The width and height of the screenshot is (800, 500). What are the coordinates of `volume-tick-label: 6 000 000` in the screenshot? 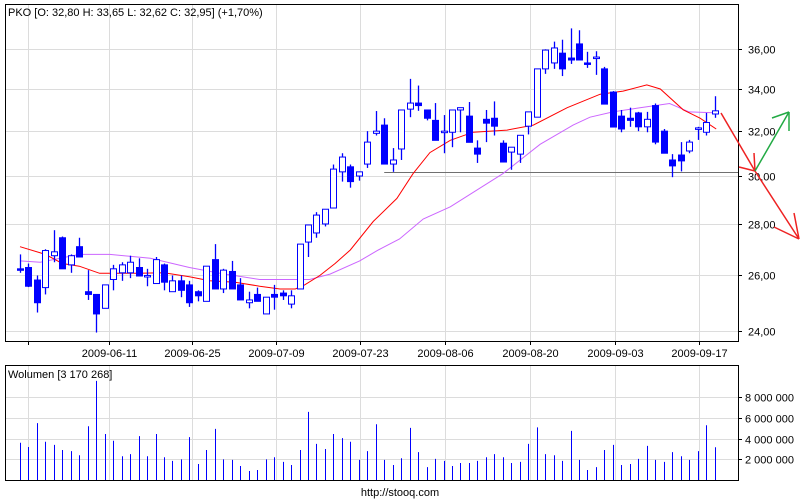 It's located at (769, 420).